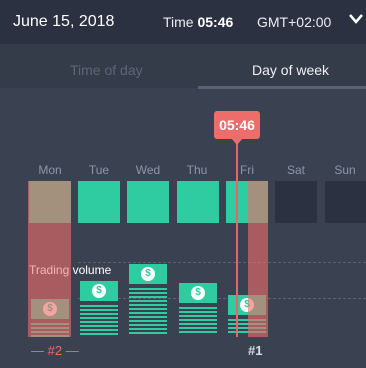 The height and width of the screenshot is (368, 366). I want to click on trading-volume-label-prefix: Trading, so click(49, 270).